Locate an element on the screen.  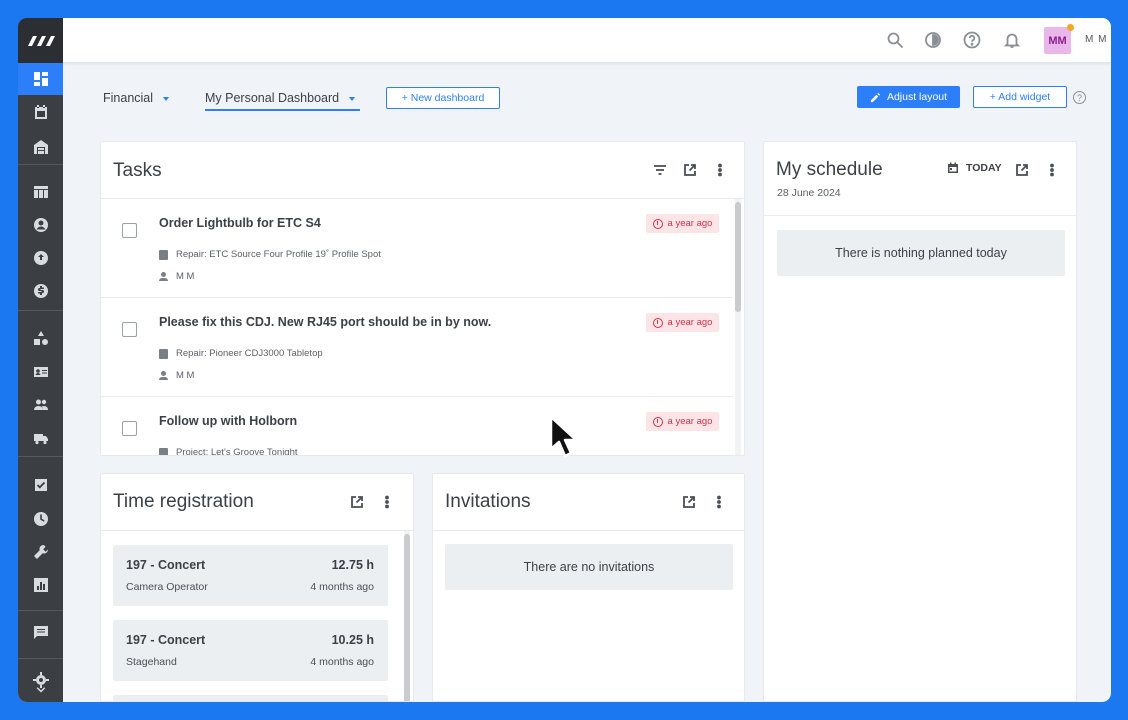
table-icon is located at coordinates (40, 192).